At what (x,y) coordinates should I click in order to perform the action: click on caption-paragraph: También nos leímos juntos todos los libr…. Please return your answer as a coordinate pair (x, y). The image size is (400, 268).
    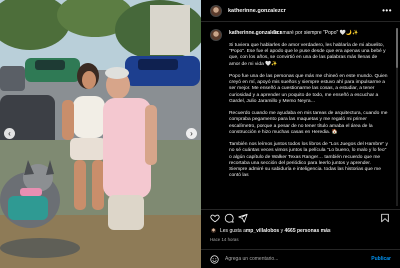
    Looking at the image, I should click on (308, 160).